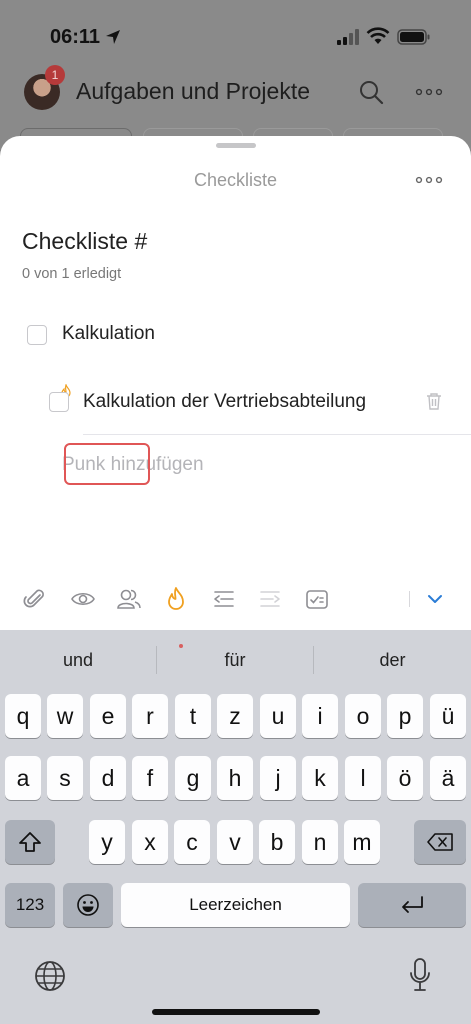 This screenshot has height=1024, width=471. I want to click on item-label: Kalkulation, so click(108, 334).